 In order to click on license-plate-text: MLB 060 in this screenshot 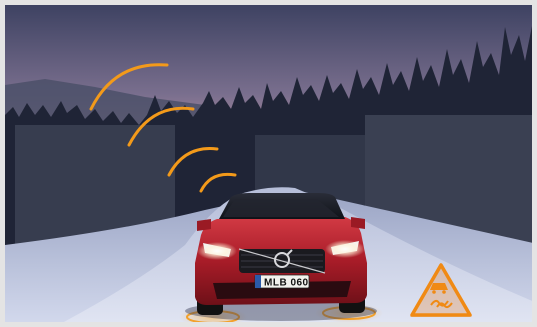, I will do `click(286, 283)`.